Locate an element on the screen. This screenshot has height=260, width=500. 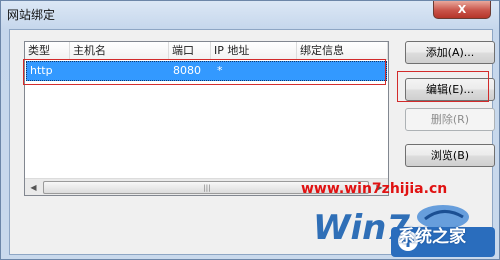
grip-icon: ||| is located at coordinates (207, 188).